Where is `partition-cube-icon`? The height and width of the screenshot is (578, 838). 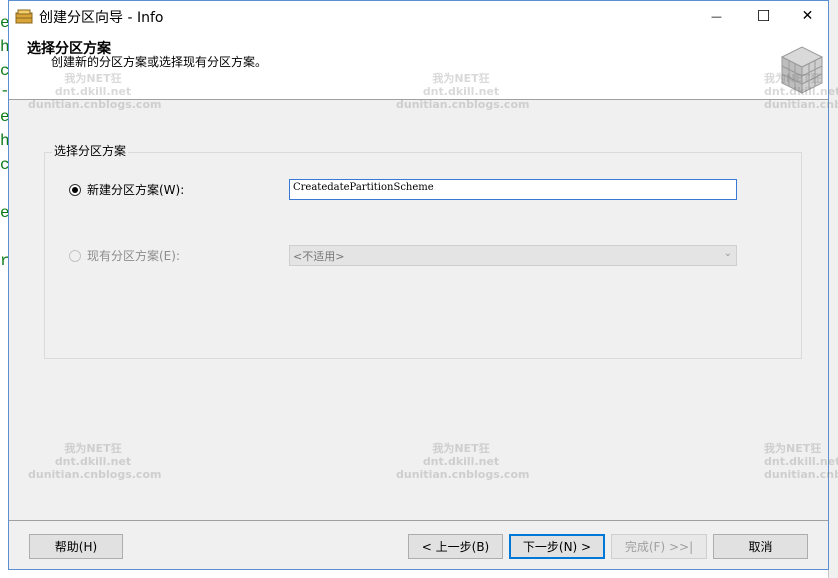 partition-cube-icon is located at coordinates (802, 70).